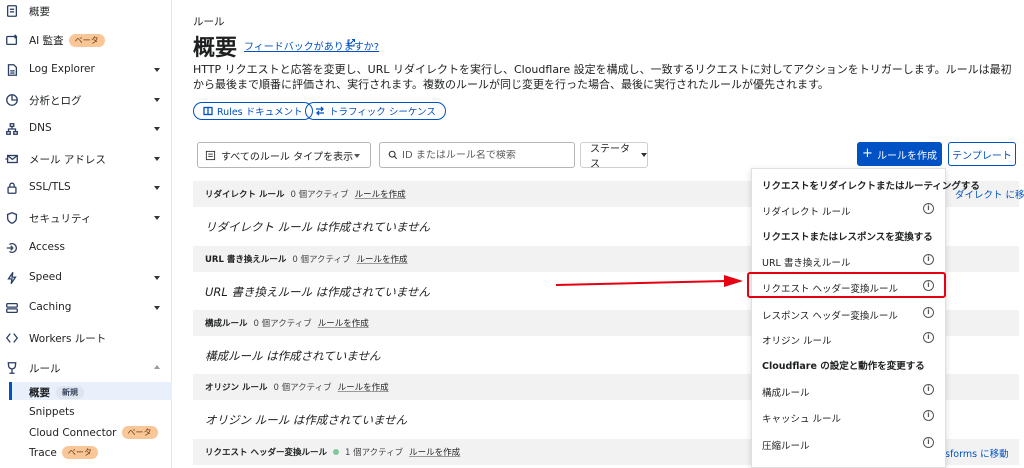 Image resolution: width=1024 pixels, height=468 pixels. What do you see at coordinates (60, 219) in the screenshot?
I see `sidebar-item-label: セキュリティ` at bounding box center [60, 219].